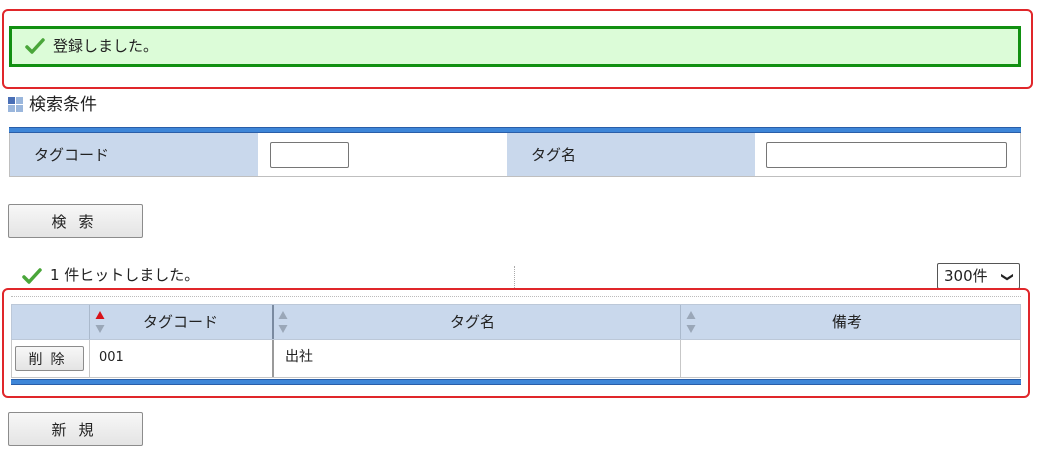 The height and width of the screenshot is (475, 1050). Describe the element at coordinates (476, 358) in the screenshot. I see `cell-tag-name: 出社` at that location.